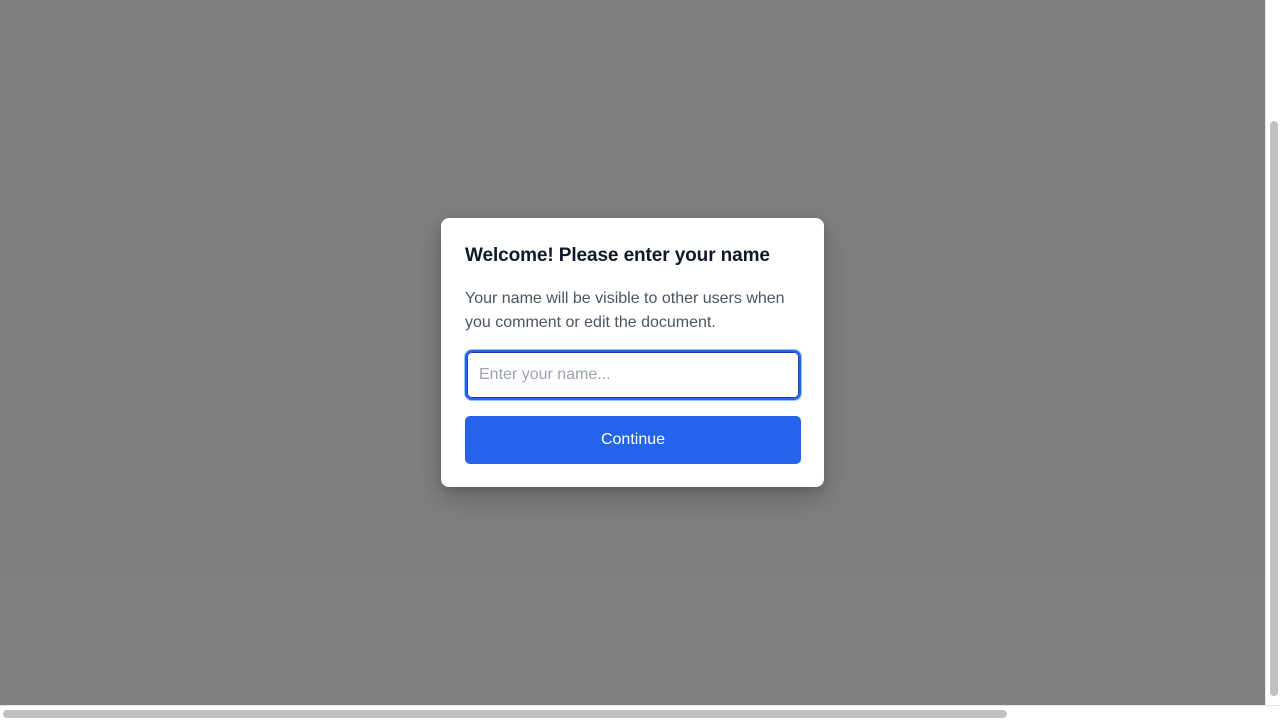  What do you see at coordinates (633, 440) in the screenshot?
I see `continue-button: Continue` at bounding box center [633, 440].